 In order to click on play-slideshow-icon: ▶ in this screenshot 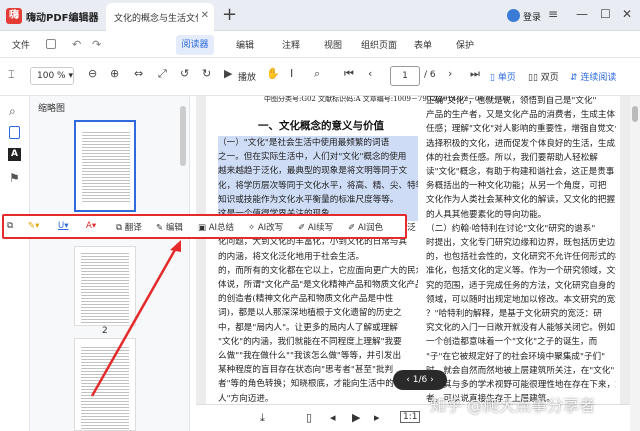, I will do `click(356, 417)`.